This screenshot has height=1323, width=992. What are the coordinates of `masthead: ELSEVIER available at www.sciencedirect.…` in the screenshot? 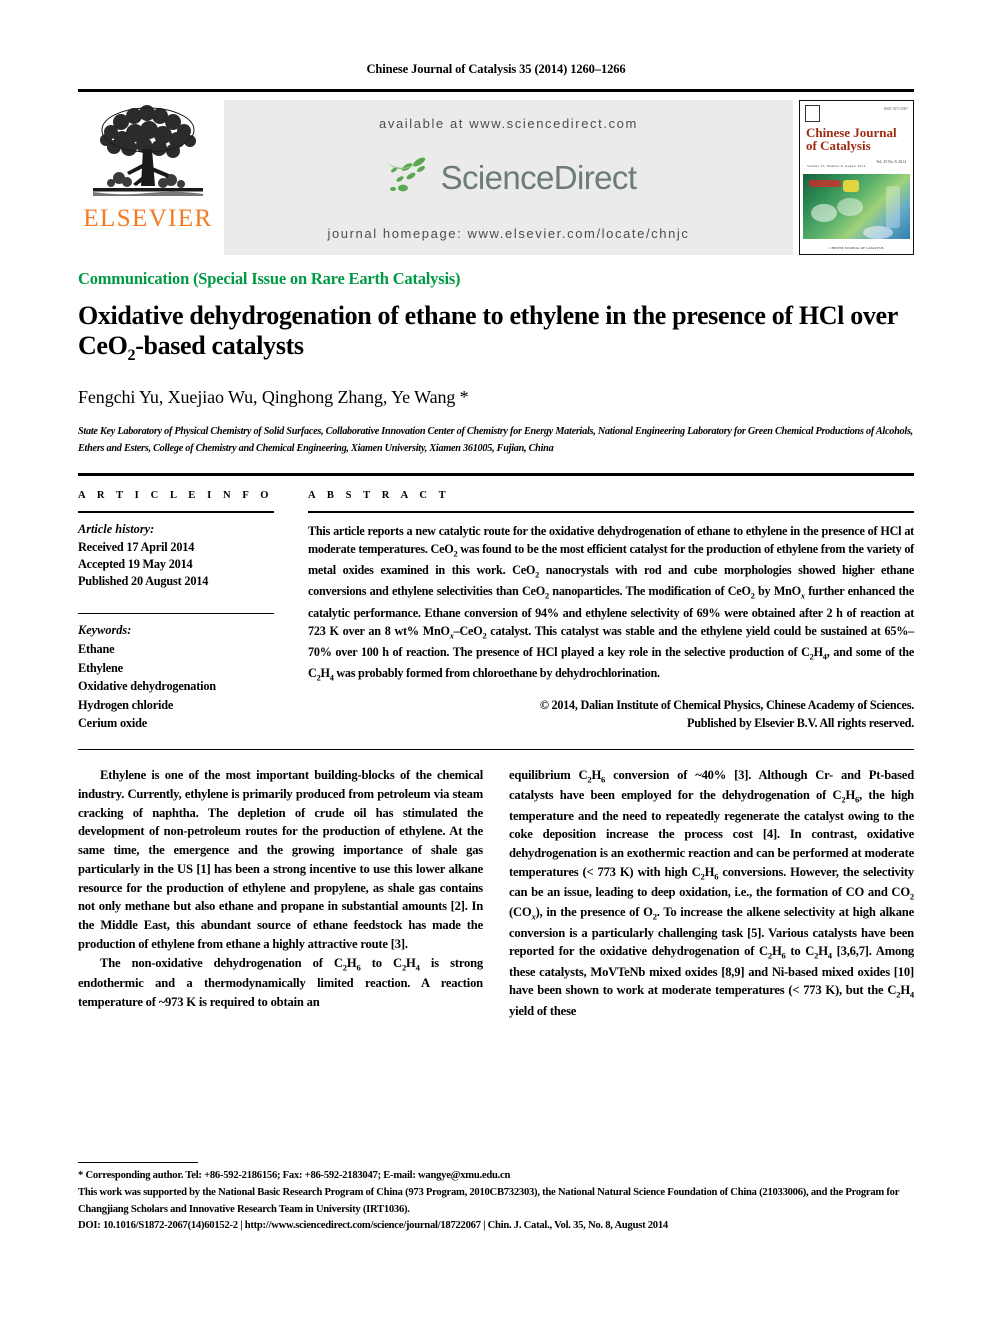 It's located at (496, 177).